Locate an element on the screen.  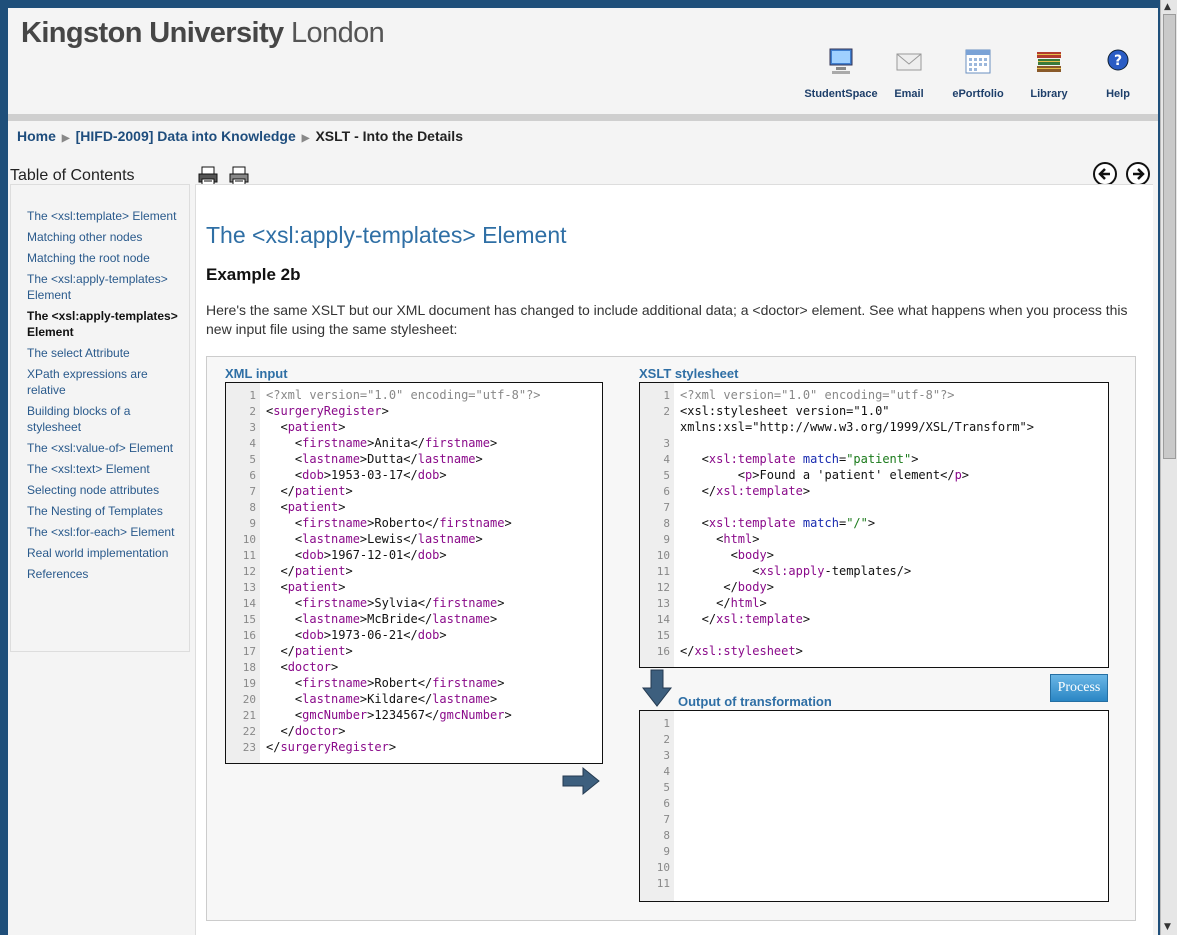
toc-item: The <xsl:value-of> Element is located at coordinates (107, 448).